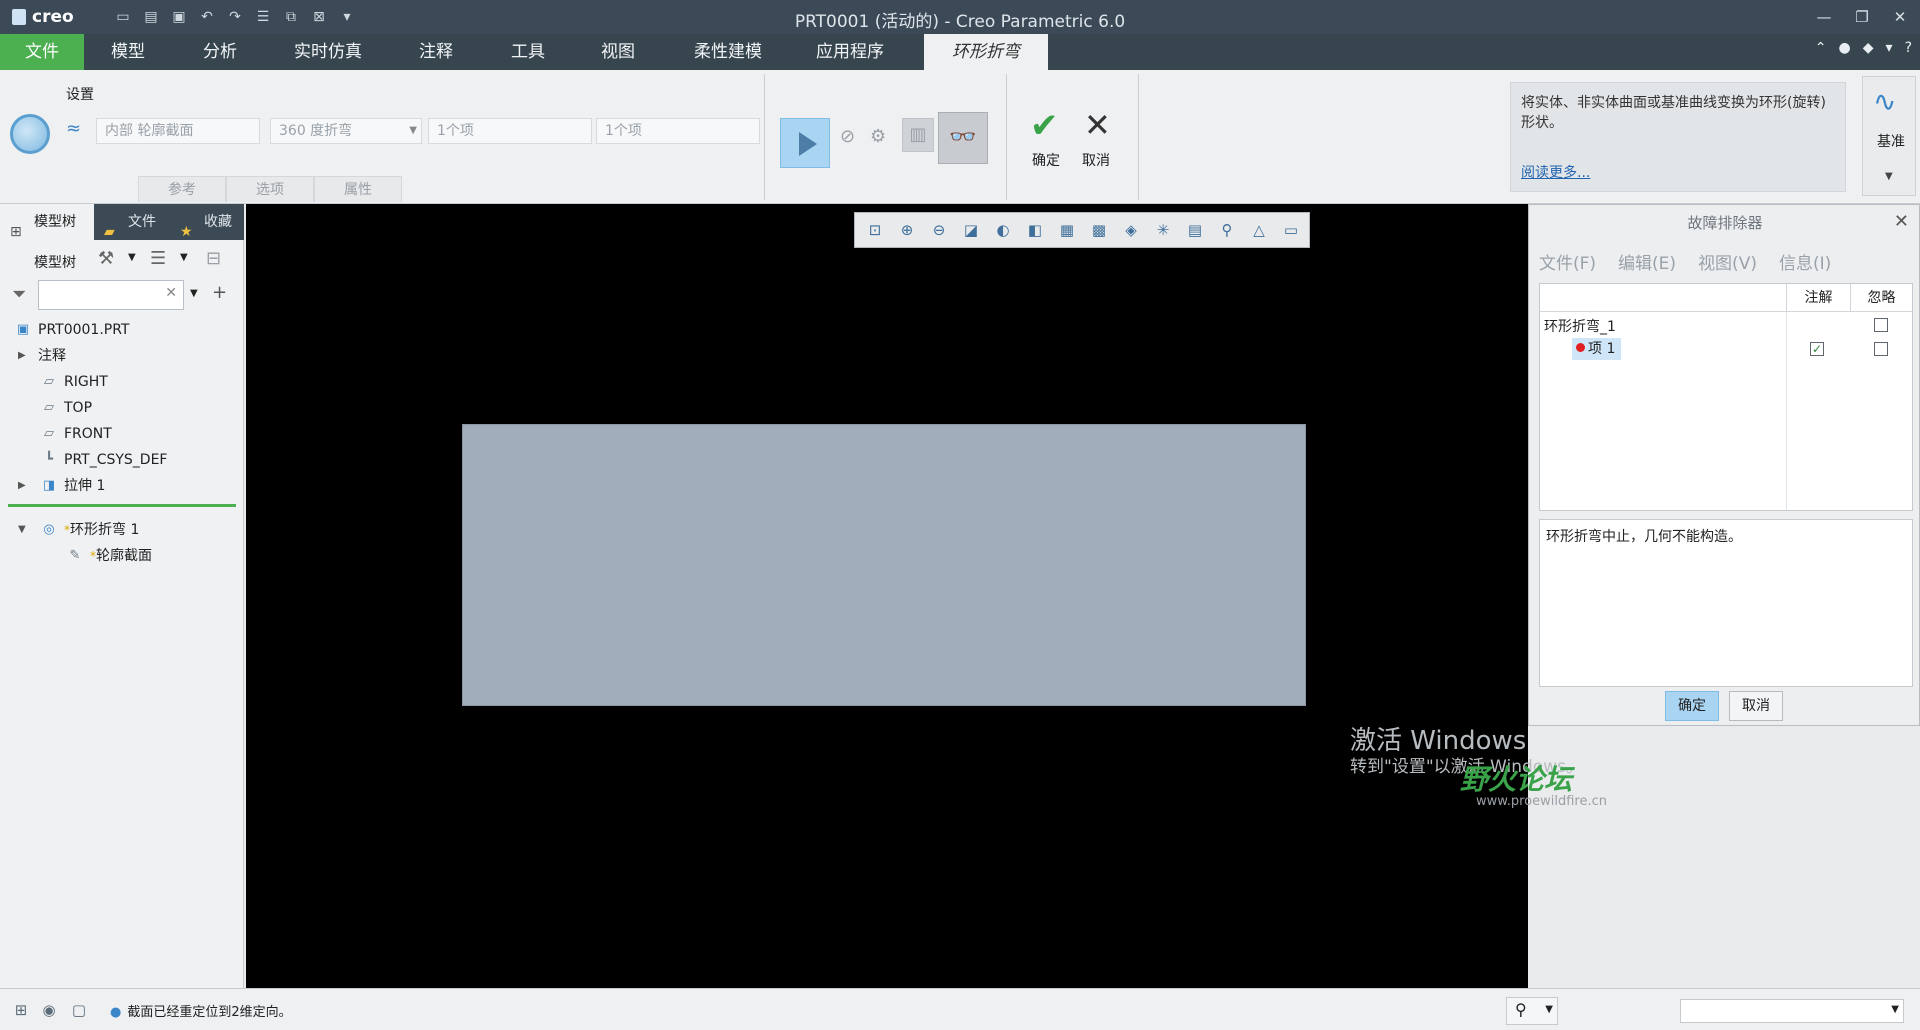 Image resolution: width=1920 pixels, height=1030 pixels. Describe the element at coordinates (1227, 230) in the screenshot. I see `spin-center-icon: ⚲` at that location.